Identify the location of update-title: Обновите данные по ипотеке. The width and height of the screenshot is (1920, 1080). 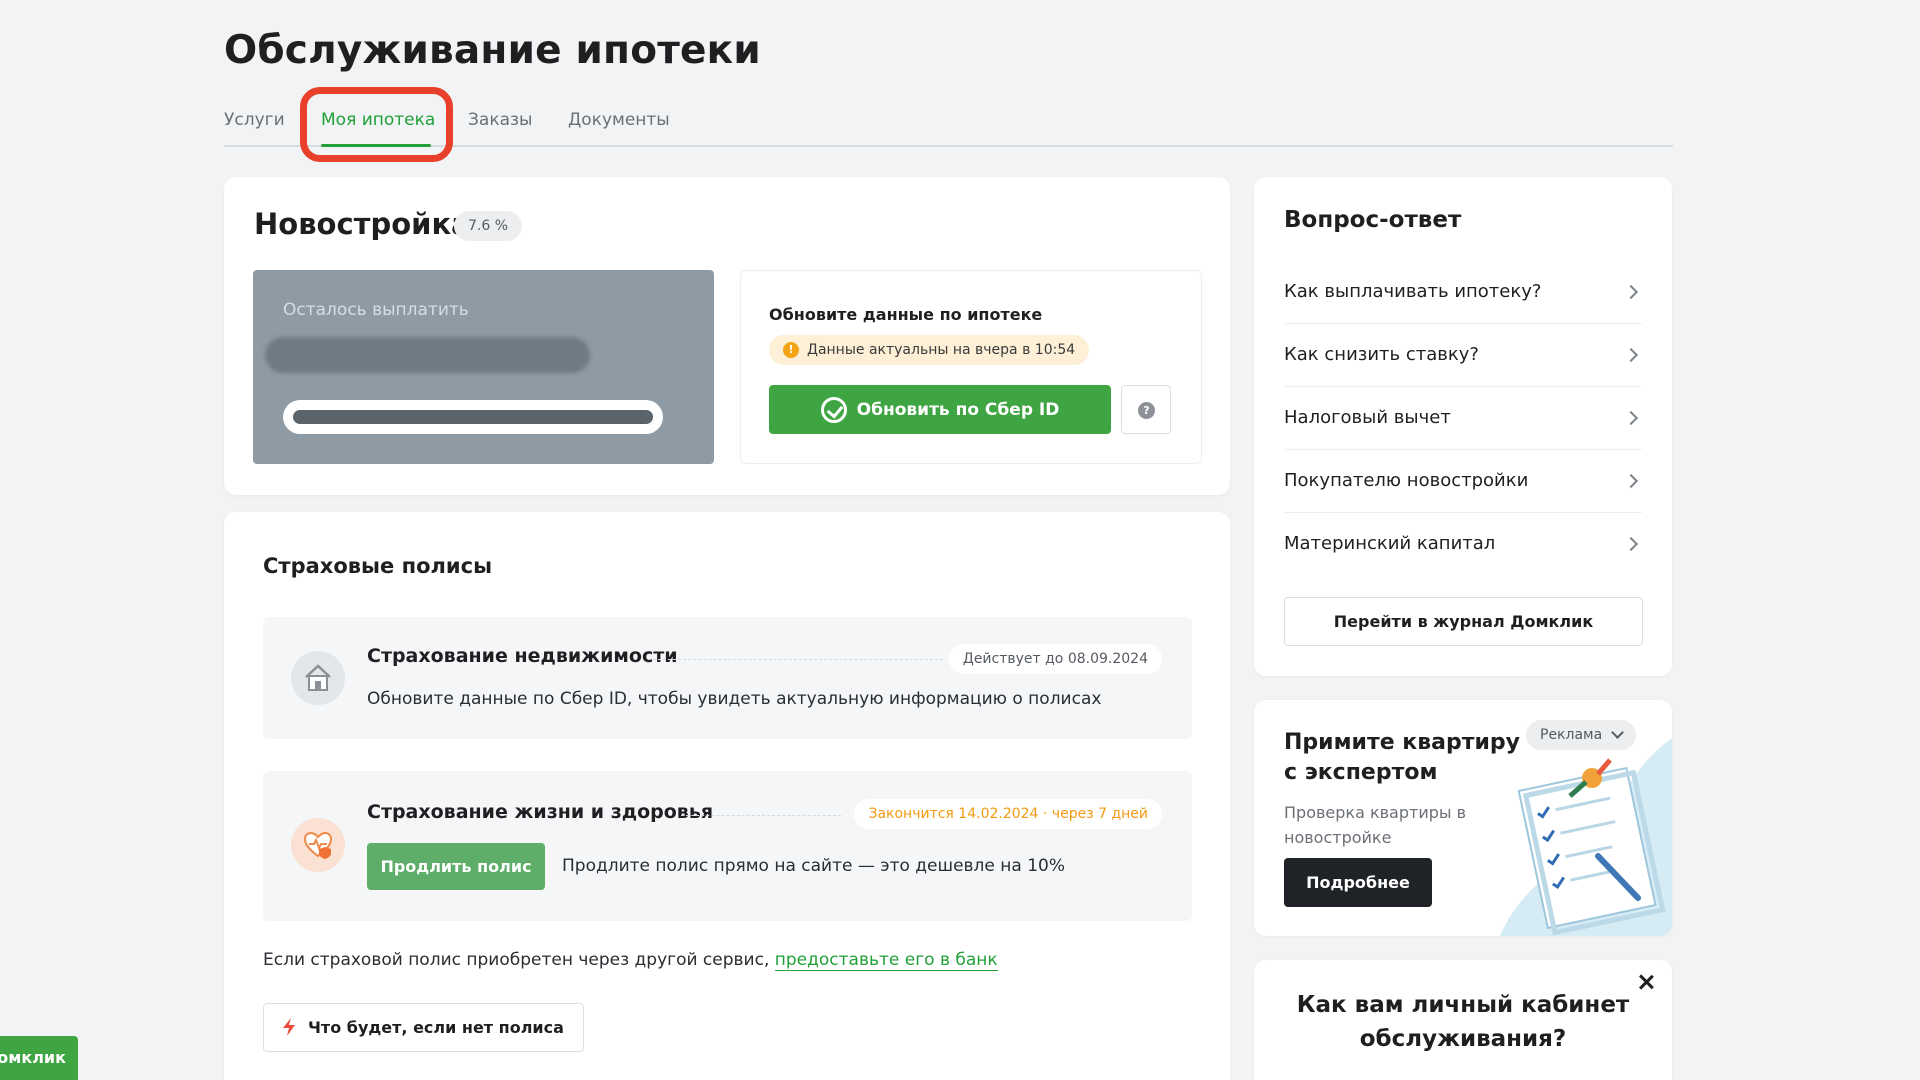
(906, 314).